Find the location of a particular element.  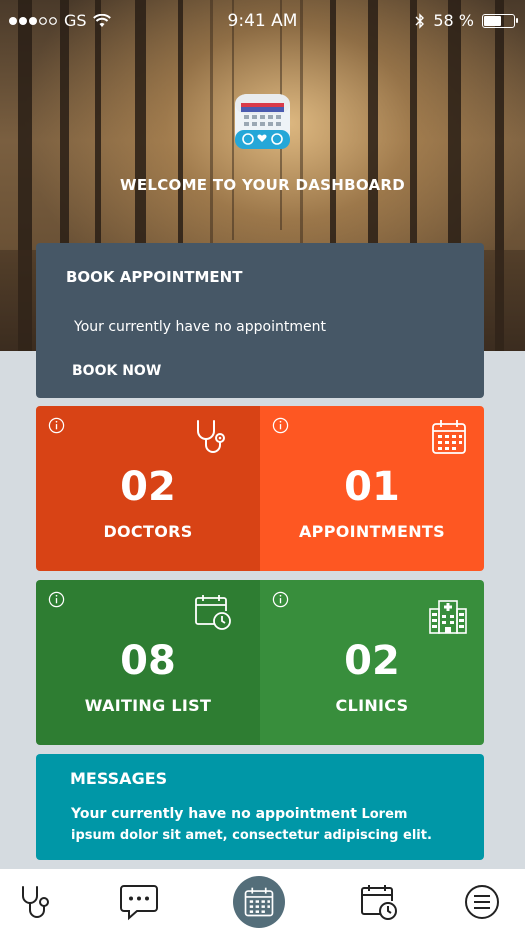

welcome-heading: WELCOME TO YOUR DASHBOARD is located at coordinates (262, 185).